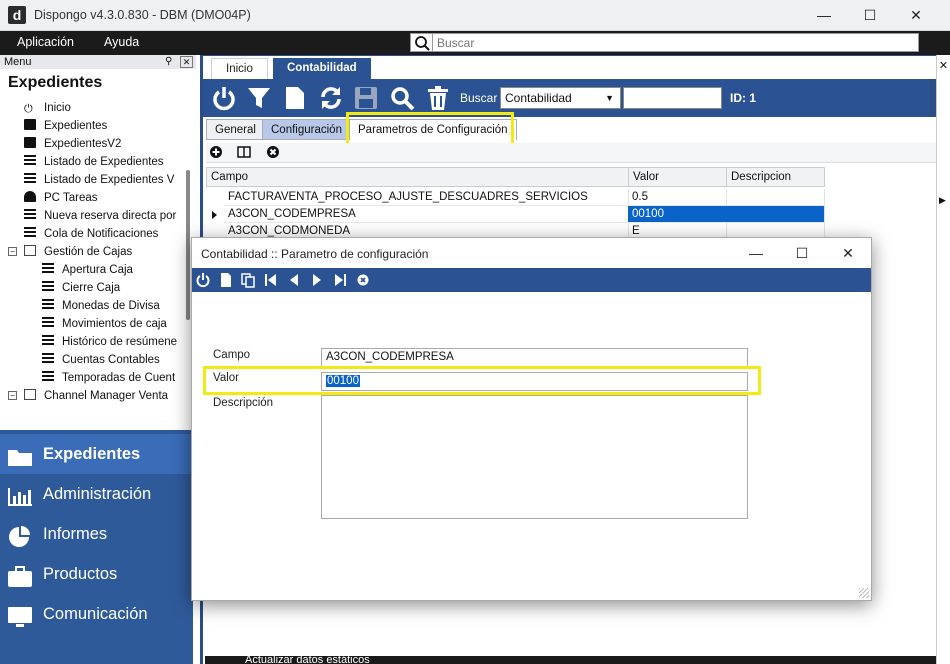 This screenshot has width=950, height=664. What do you see at coordinates (317, 280) in the screenshot?
I see `next-record-icon` at bounding box center [317, 280].